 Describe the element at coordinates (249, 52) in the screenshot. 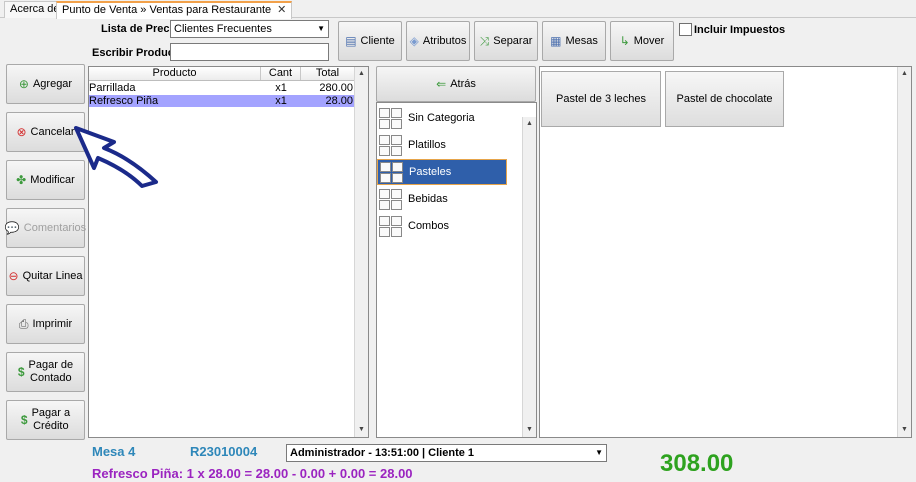

I see `write-product-input` at that location.